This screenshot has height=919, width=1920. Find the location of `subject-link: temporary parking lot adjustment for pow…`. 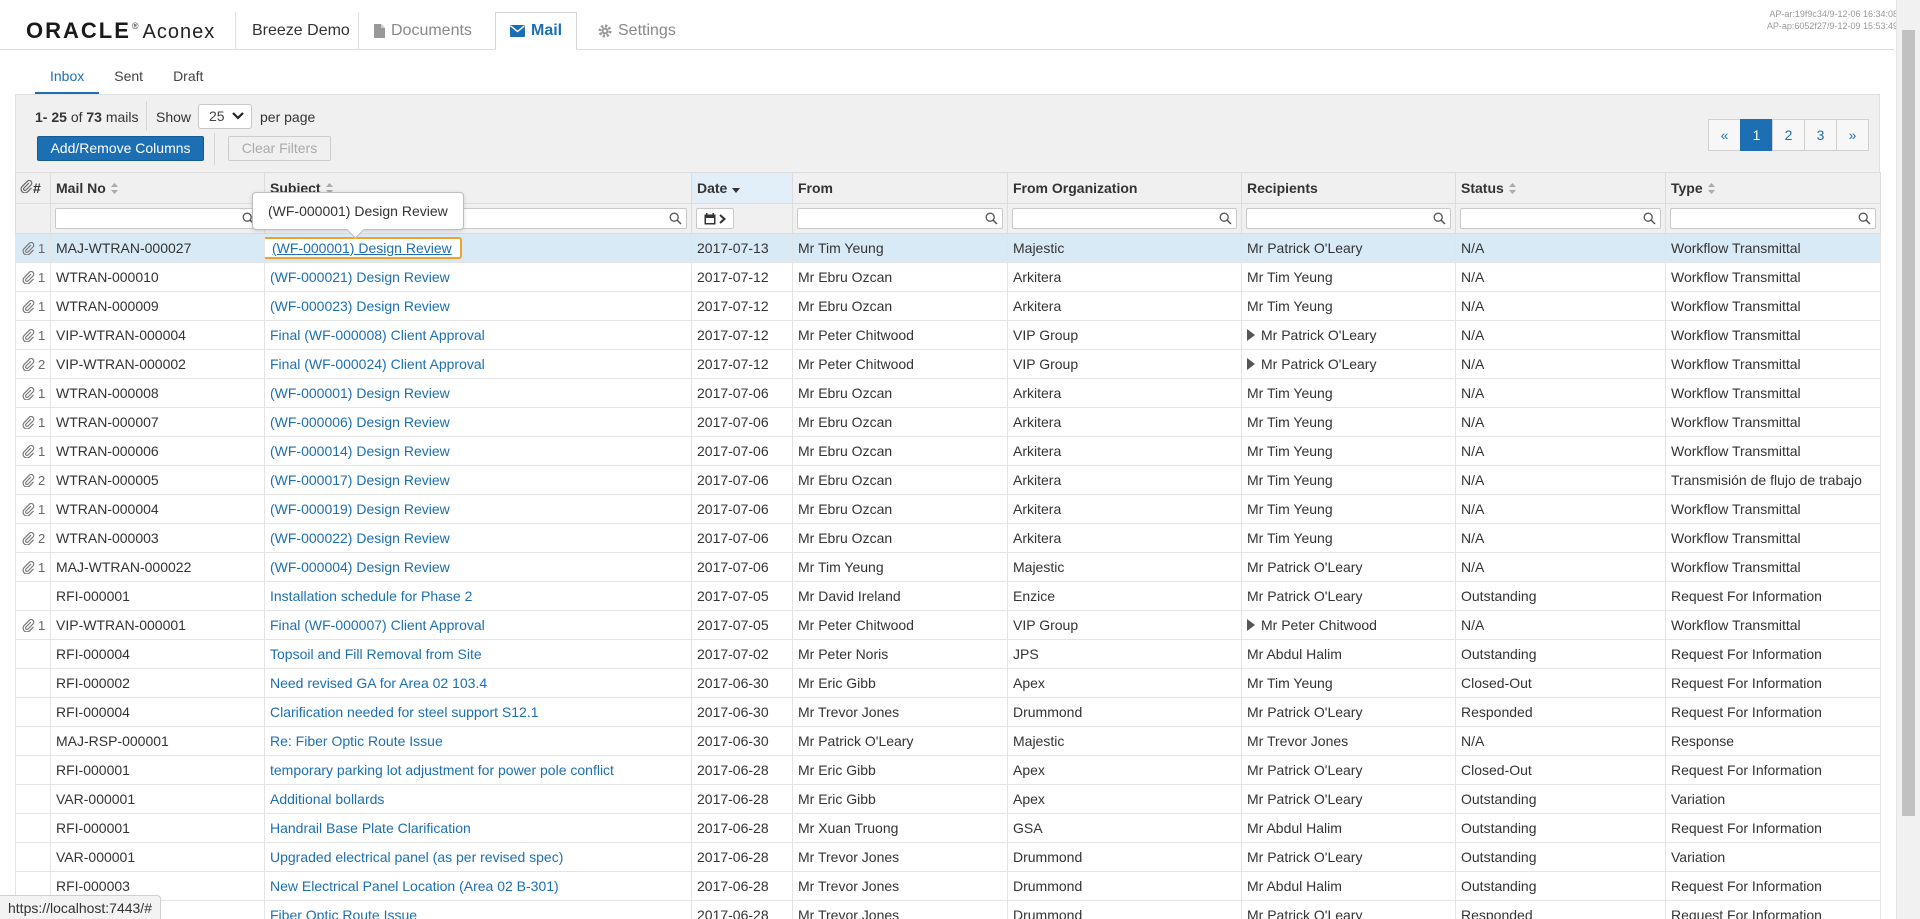

subject-link: temporary parking lot adjustment for pow… is located at coordinates (442, 770).